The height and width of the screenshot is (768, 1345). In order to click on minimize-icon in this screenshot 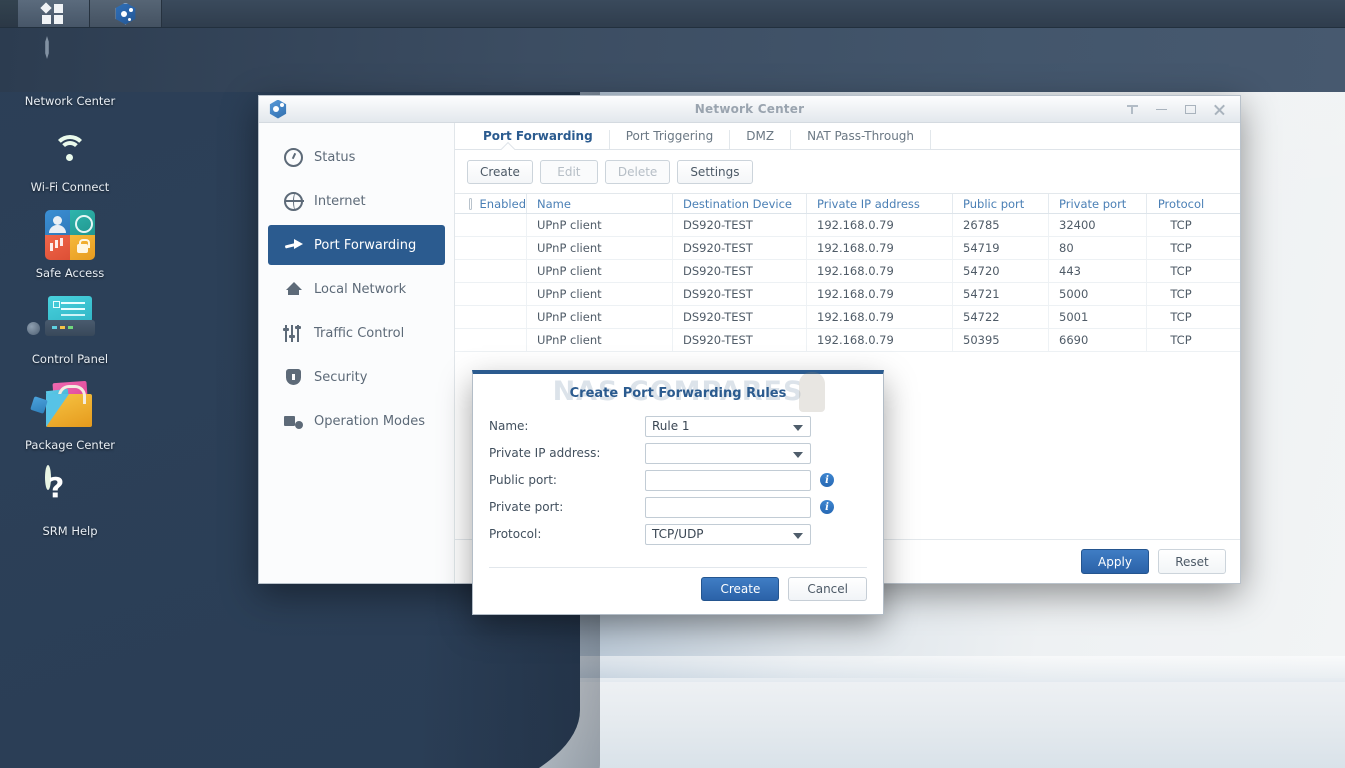, I will do `click(1161, 109)`.